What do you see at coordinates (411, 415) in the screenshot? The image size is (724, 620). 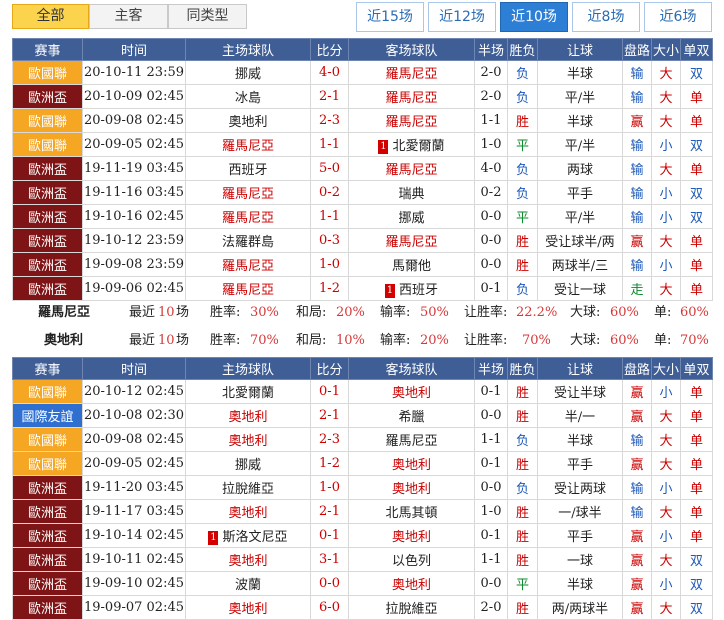 I see `away-team: 希臘` at bounding box center [411, 415].